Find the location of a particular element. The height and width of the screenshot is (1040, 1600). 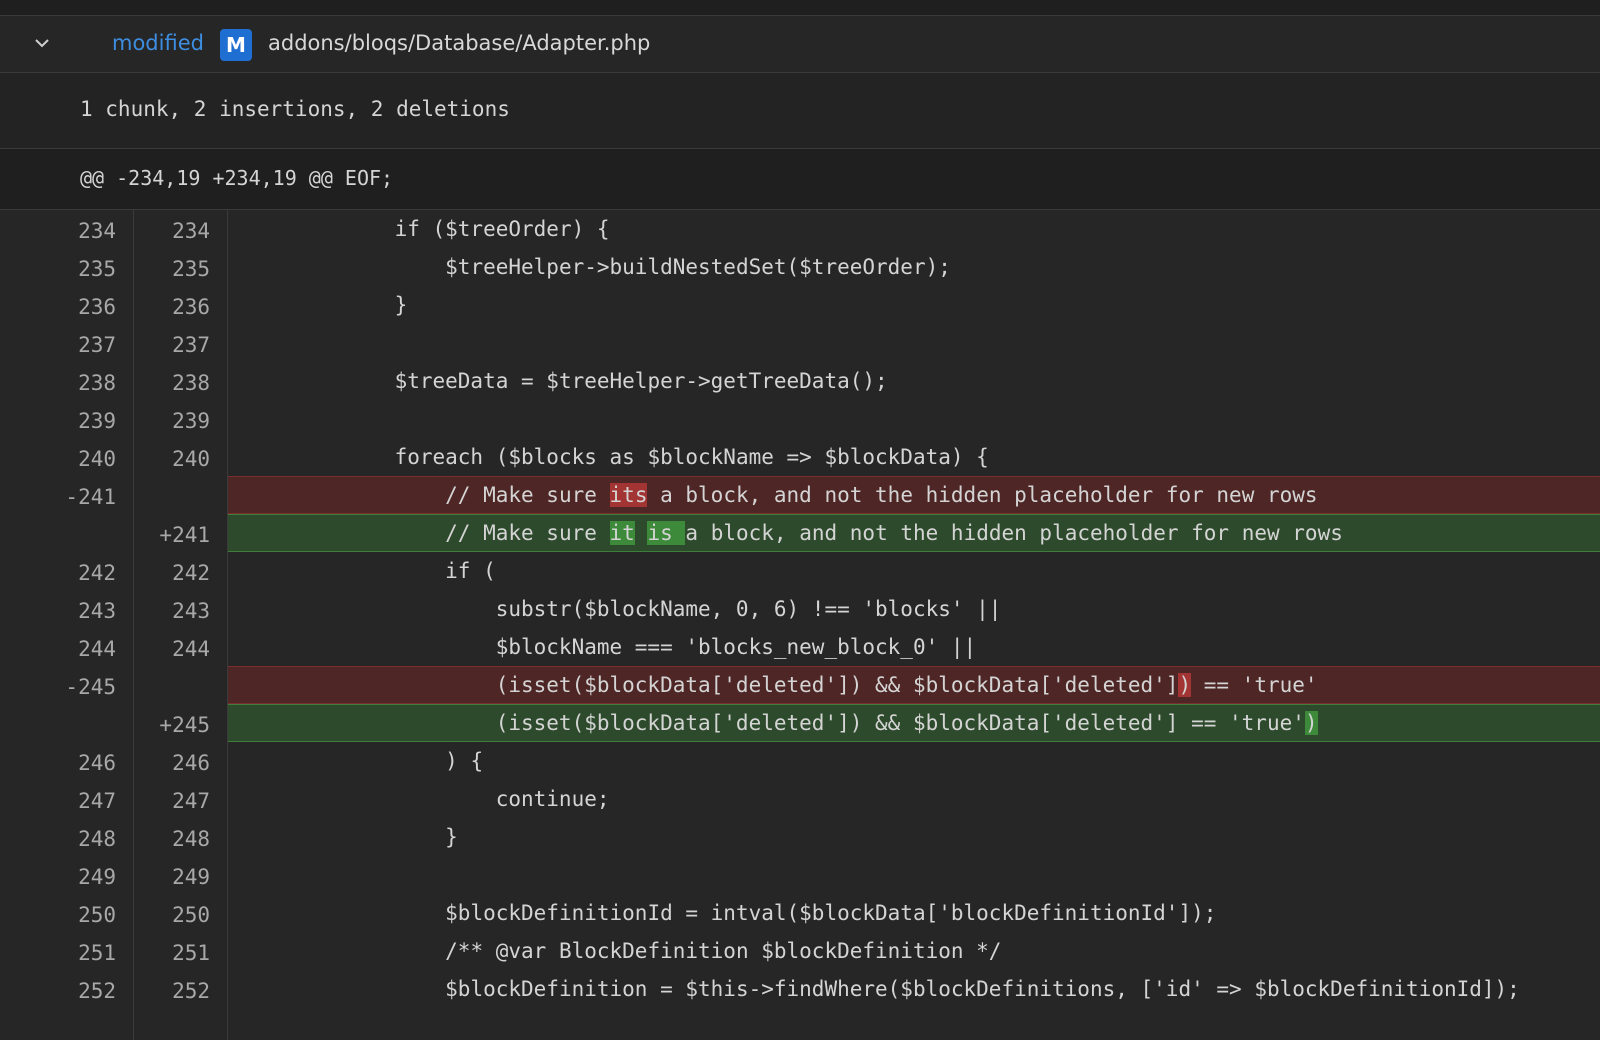

code-text: if ($treeOrder) { is located at coordinates (502, 229).